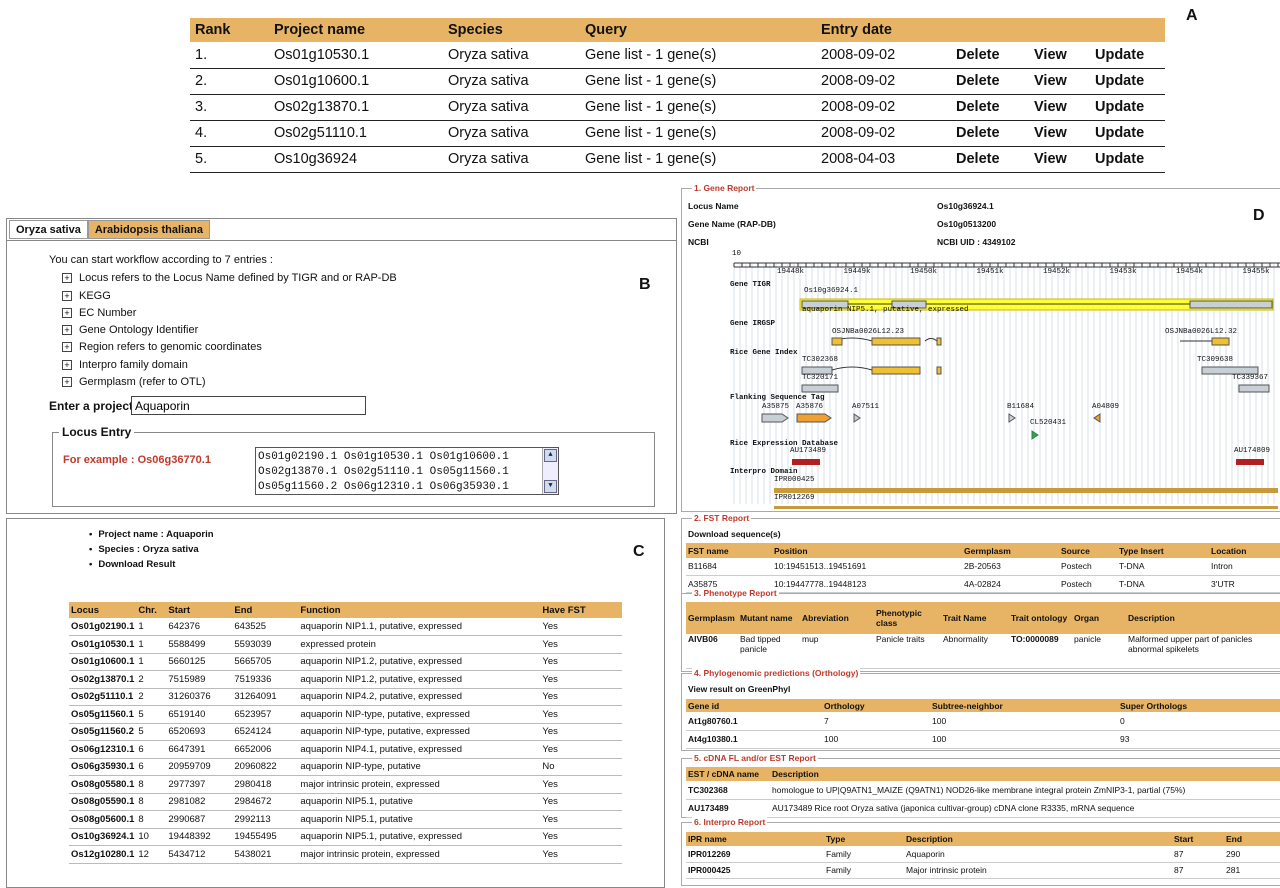  What do you see at coordinates (103, 679) in the screenshot?
I see `locus-link: Os02g13870.1` at bounding box center [103, 679].